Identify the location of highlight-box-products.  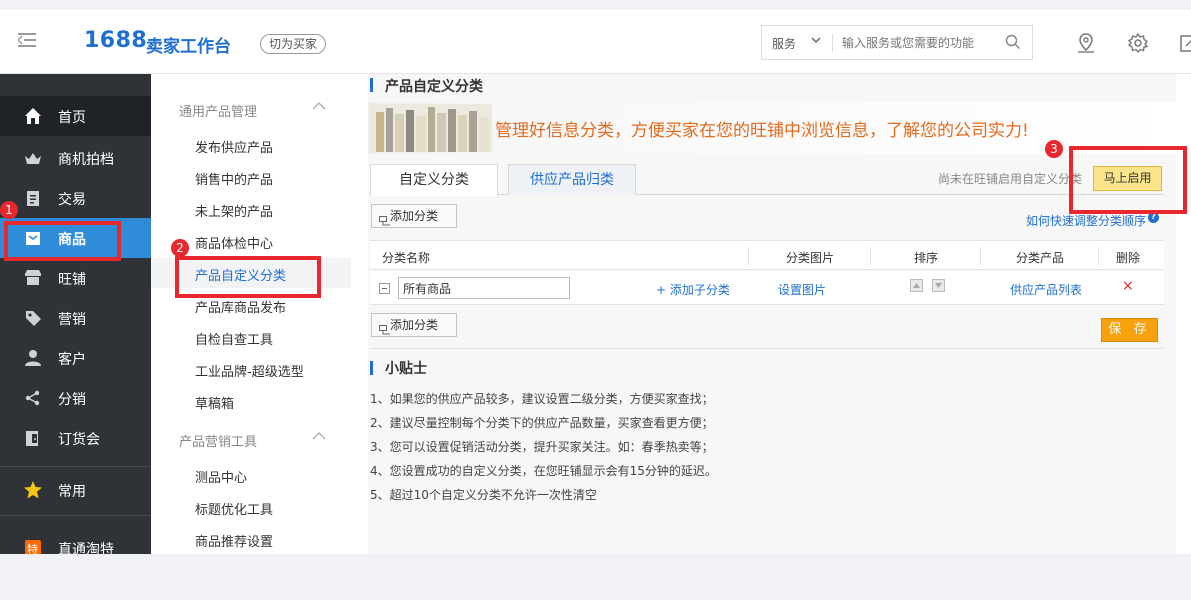
(62, 241).